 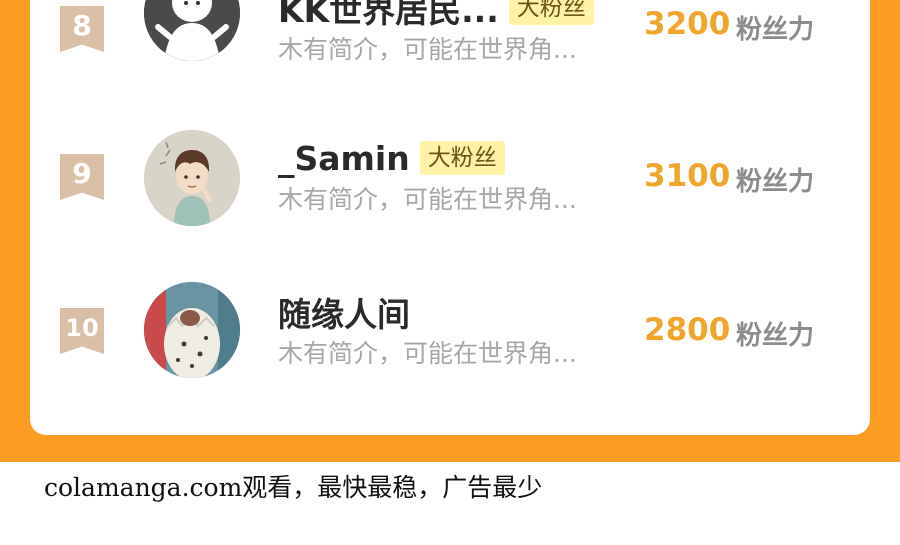 I want to click on leaderboard-row-8: 8 KK世界居民... 大粉丝 木有简介，可能在世界角... 3200 粉丝力, so click(x=450, y=40).